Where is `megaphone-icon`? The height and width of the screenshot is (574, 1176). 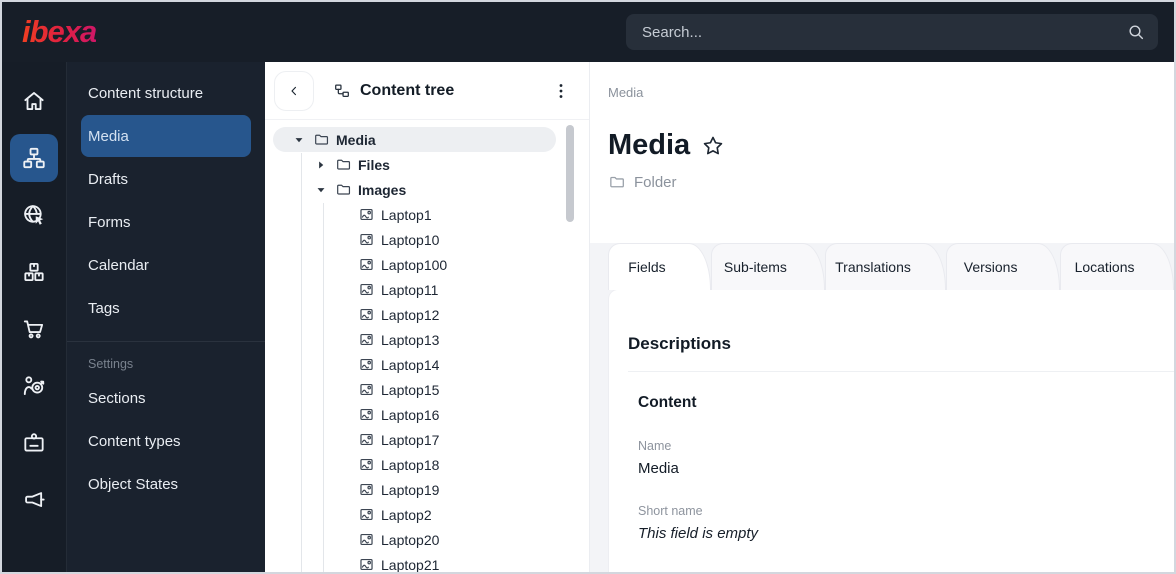
megaphone-icon is located at coordinates (34, 500).